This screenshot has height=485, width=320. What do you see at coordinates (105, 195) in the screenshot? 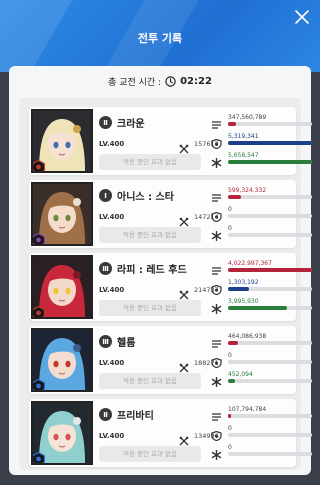
I see `burst-rank-badge: Ⅰ` at bounding box center [105, 195].